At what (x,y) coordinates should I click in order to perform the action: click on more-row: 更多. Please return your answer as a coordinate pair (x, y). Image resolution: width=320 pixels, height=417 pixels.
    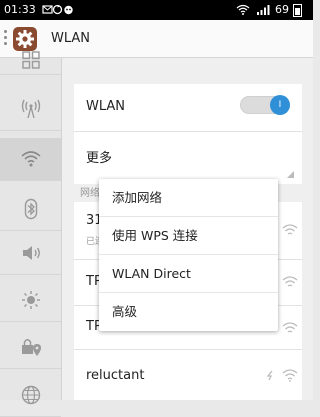
    Looking at the image, I should click on (188, 158).